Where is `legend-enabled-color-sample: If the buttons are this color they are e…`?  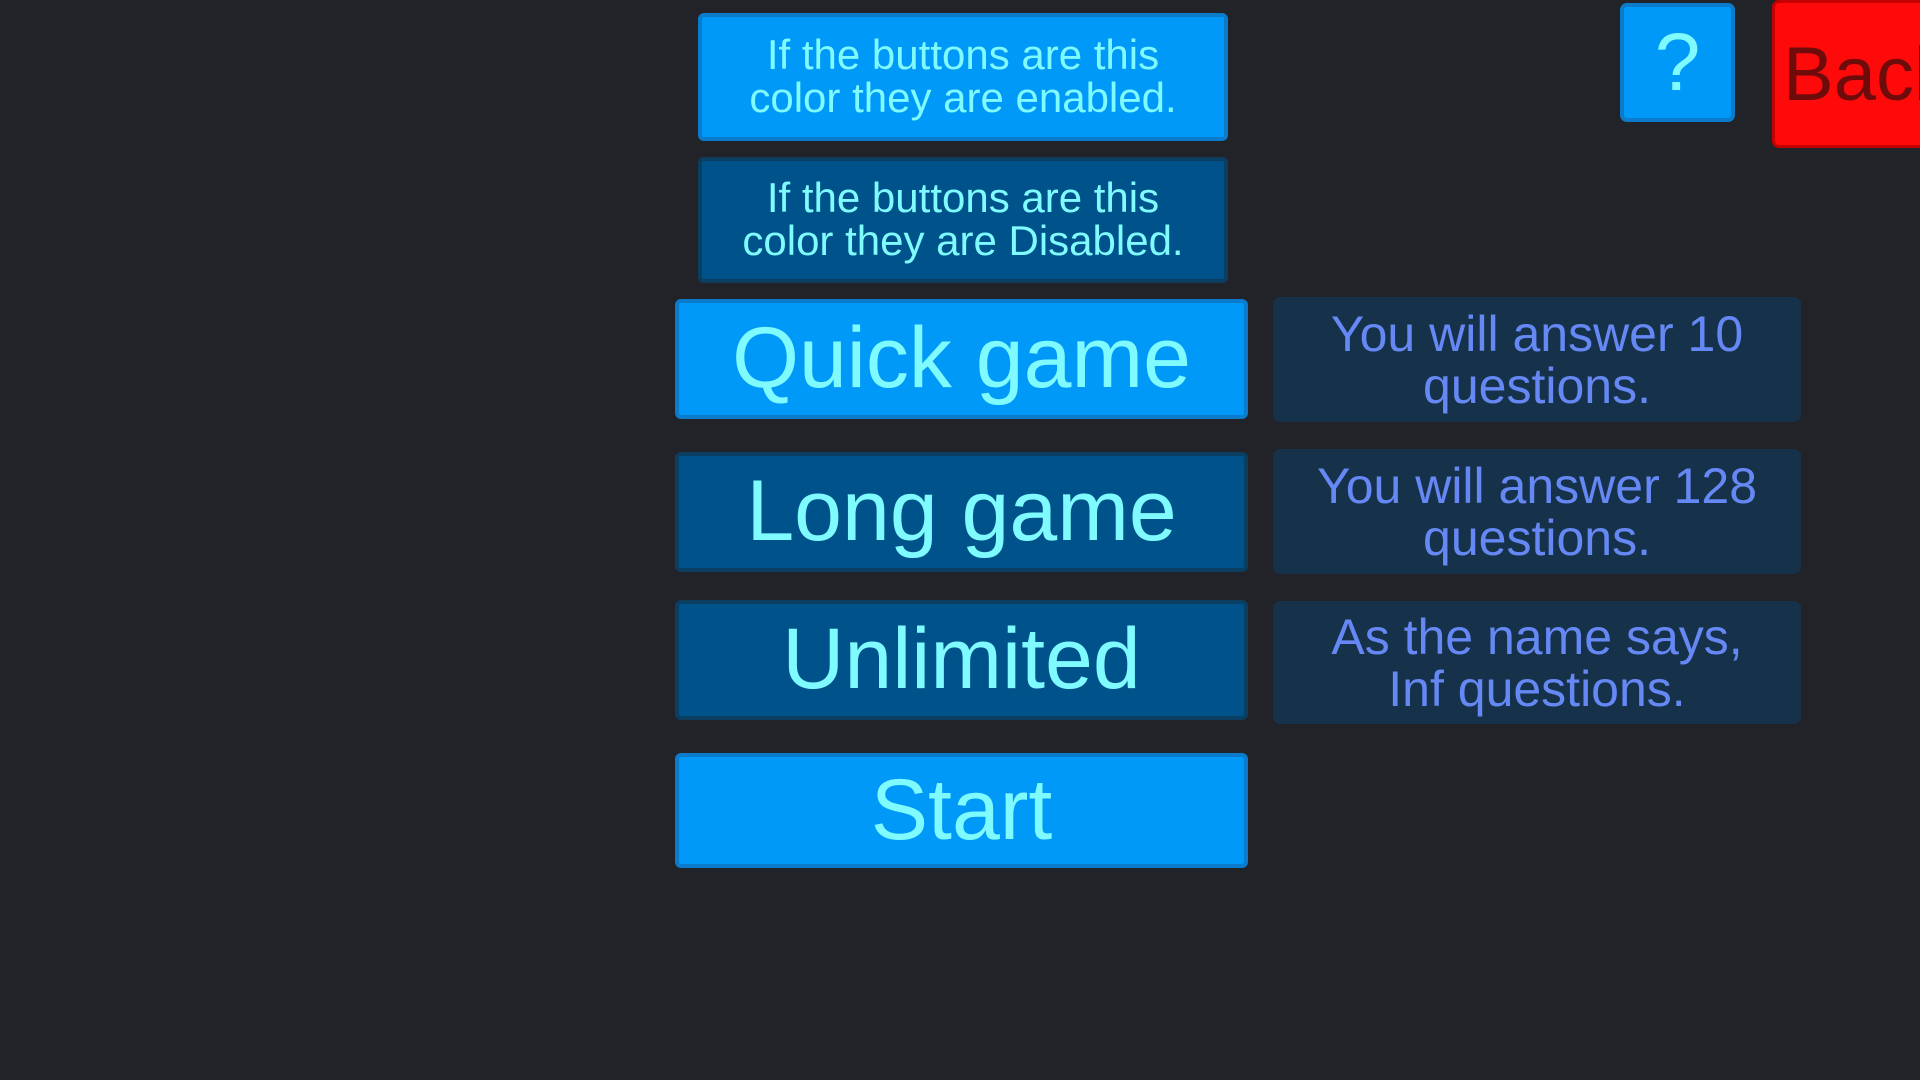 legend-enabled-color-sample: If the buttons are this color they are e… is located at coordinates (963, 77).